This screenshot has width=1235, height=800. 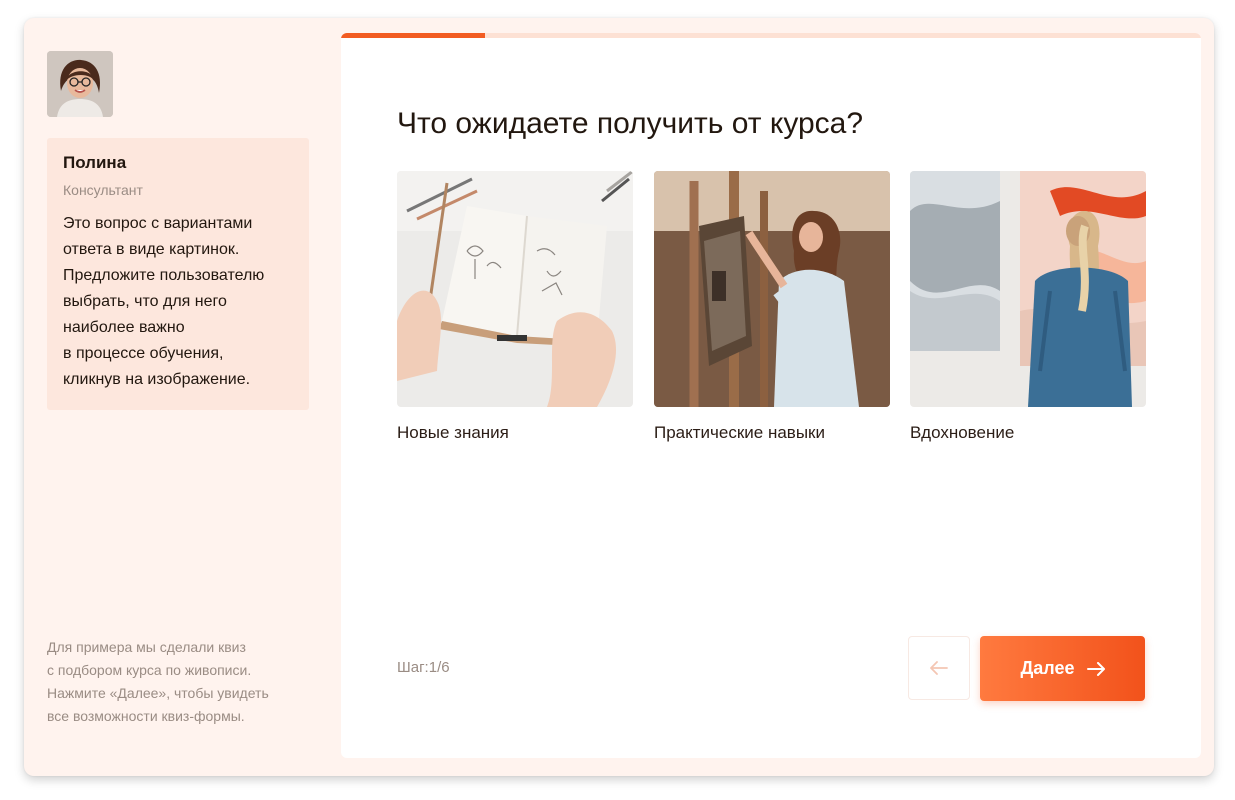 I want to click on option-card-new-knowledge: Новые знания, so click(x=515, y=307).